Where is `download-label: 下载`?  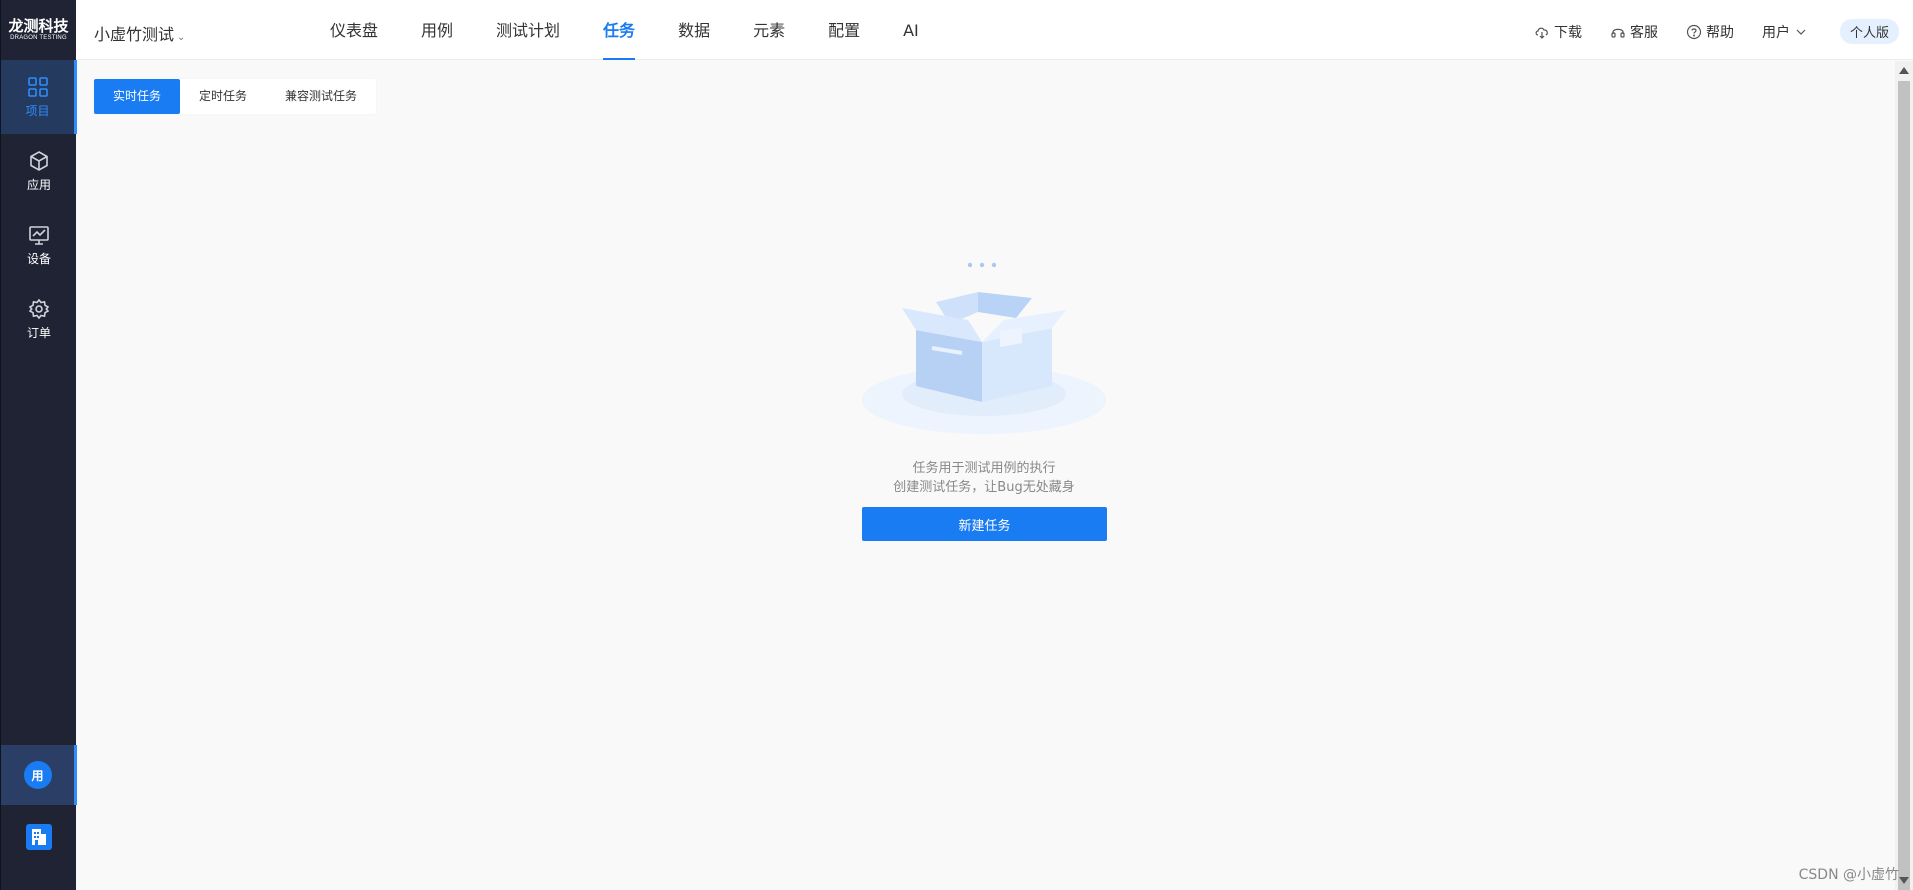
download-label: 下载 is located at coordinates (1567, 32).